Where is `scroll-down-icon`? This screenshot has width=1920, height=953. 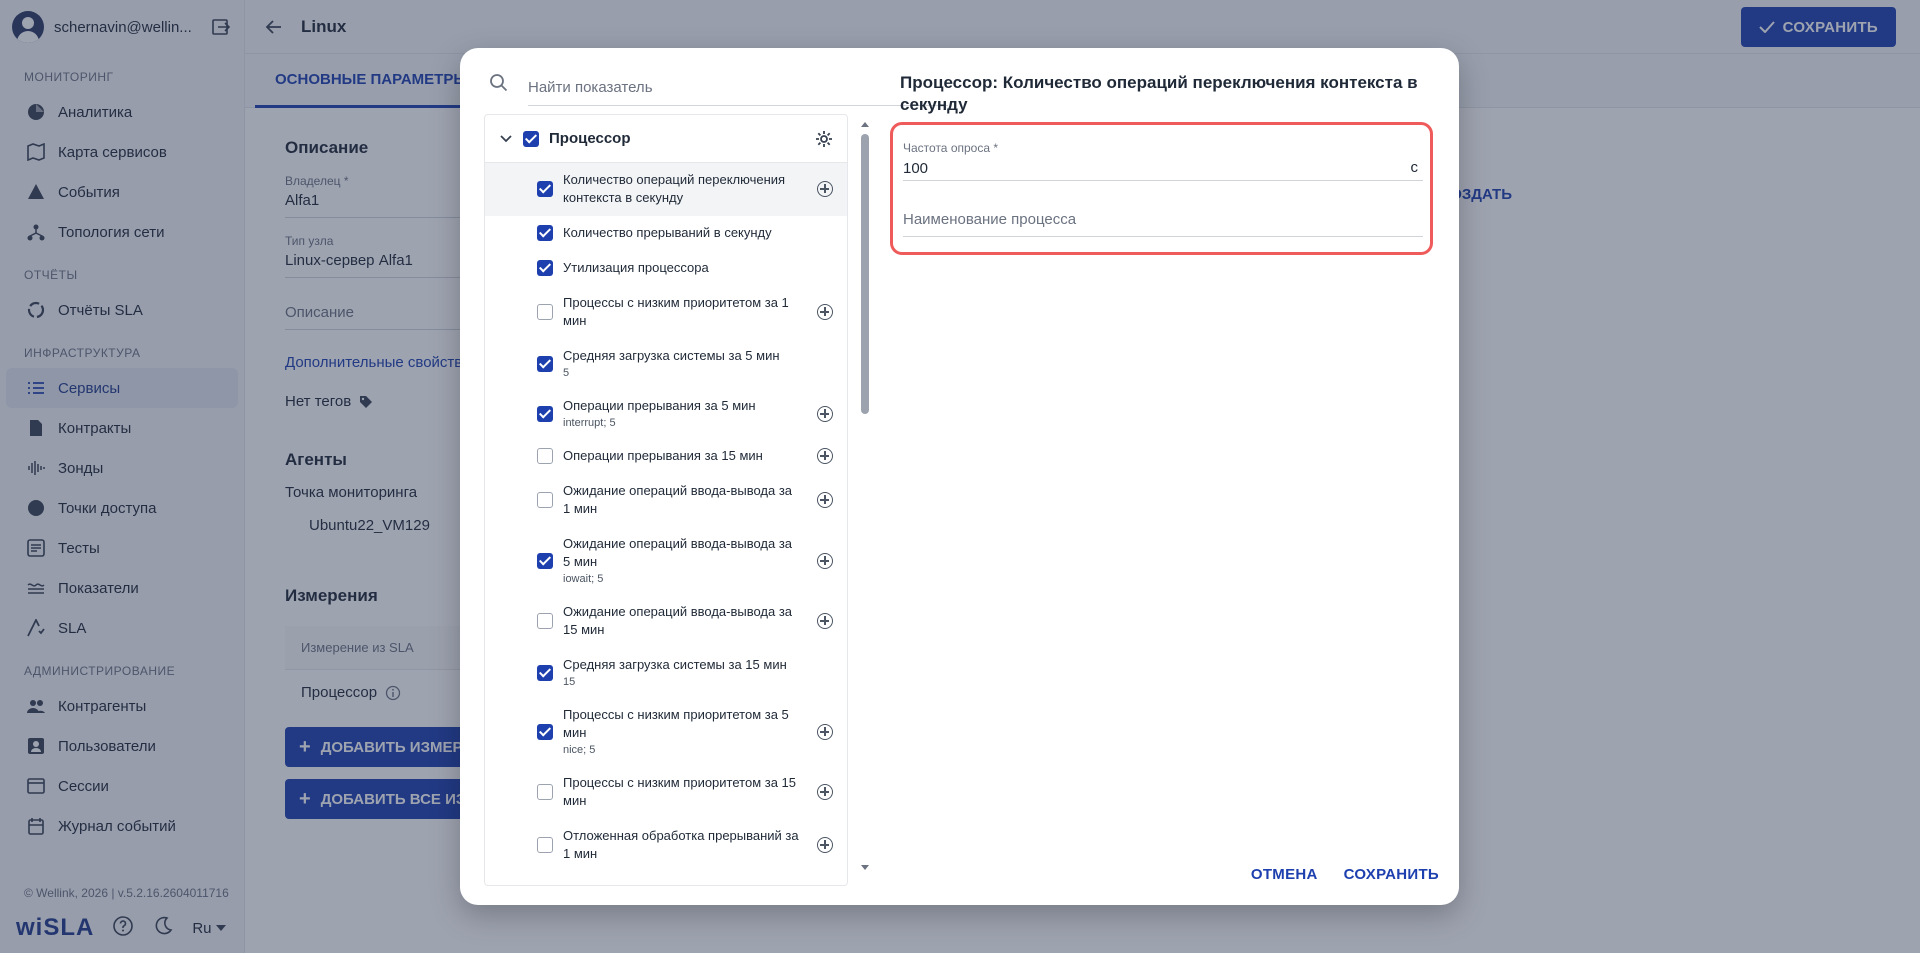
scroll-down-icon is located at coordinates (865, 867).